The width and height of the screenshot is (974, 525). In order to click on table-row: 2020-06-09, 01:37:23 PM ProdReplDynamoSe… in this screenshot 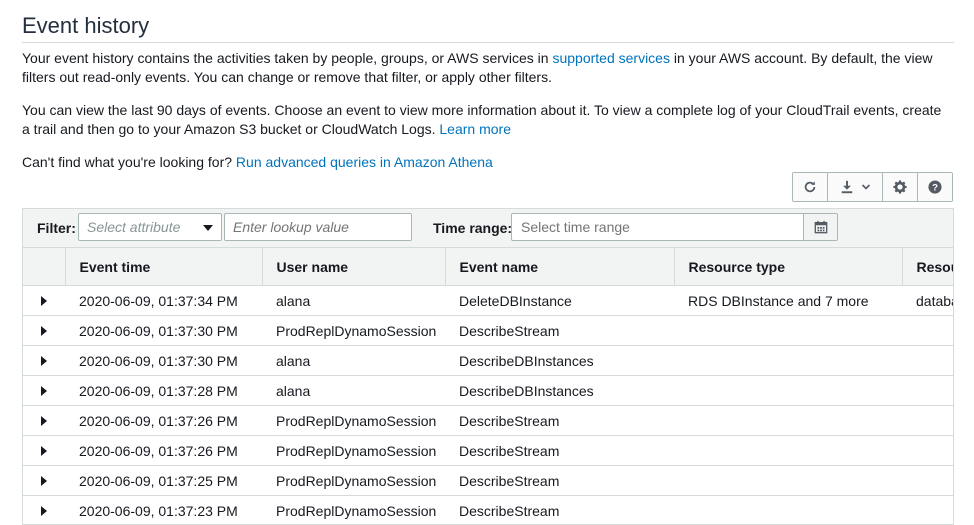, I will do `click(488, 509)`.